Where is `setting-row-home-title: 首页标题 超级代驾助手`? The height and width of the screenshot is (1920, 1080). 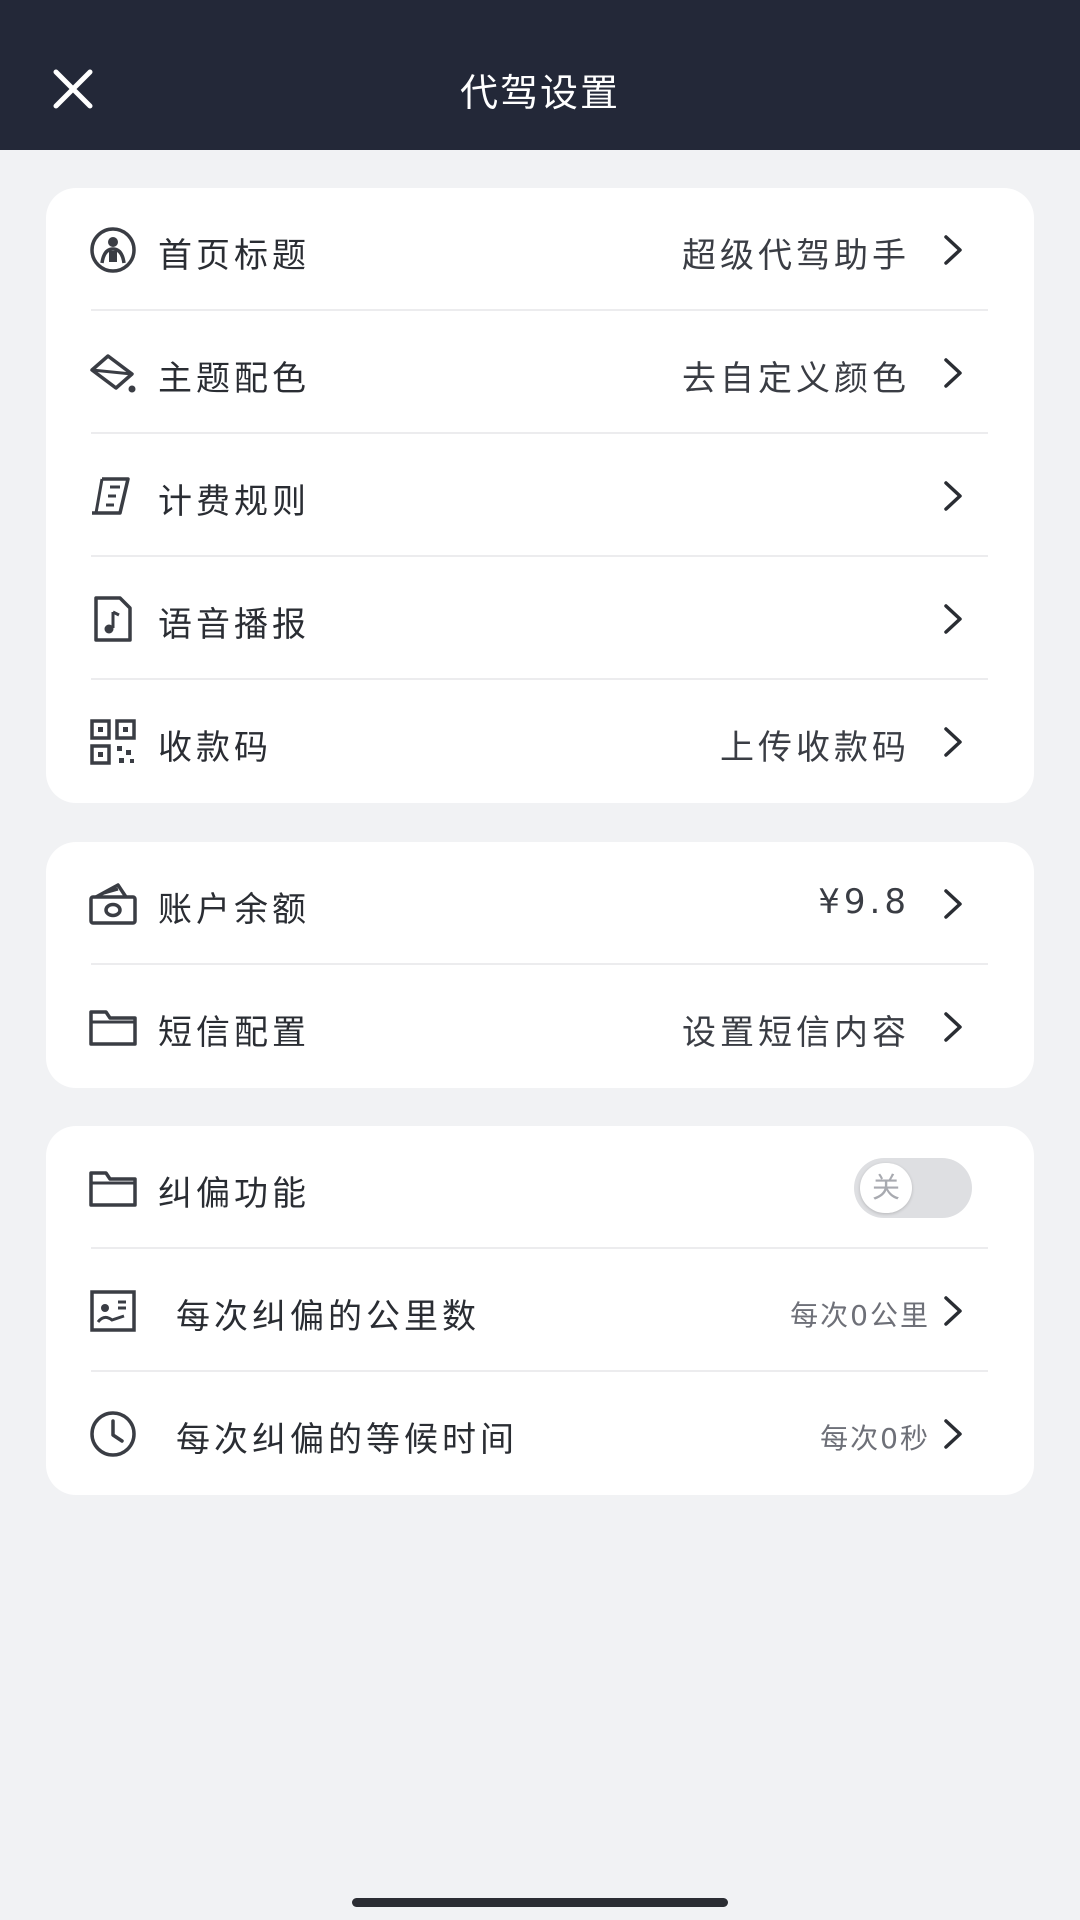 setting-row-home-title: 首页标题 超级代驾助手 is located at coordinates (540, 249).